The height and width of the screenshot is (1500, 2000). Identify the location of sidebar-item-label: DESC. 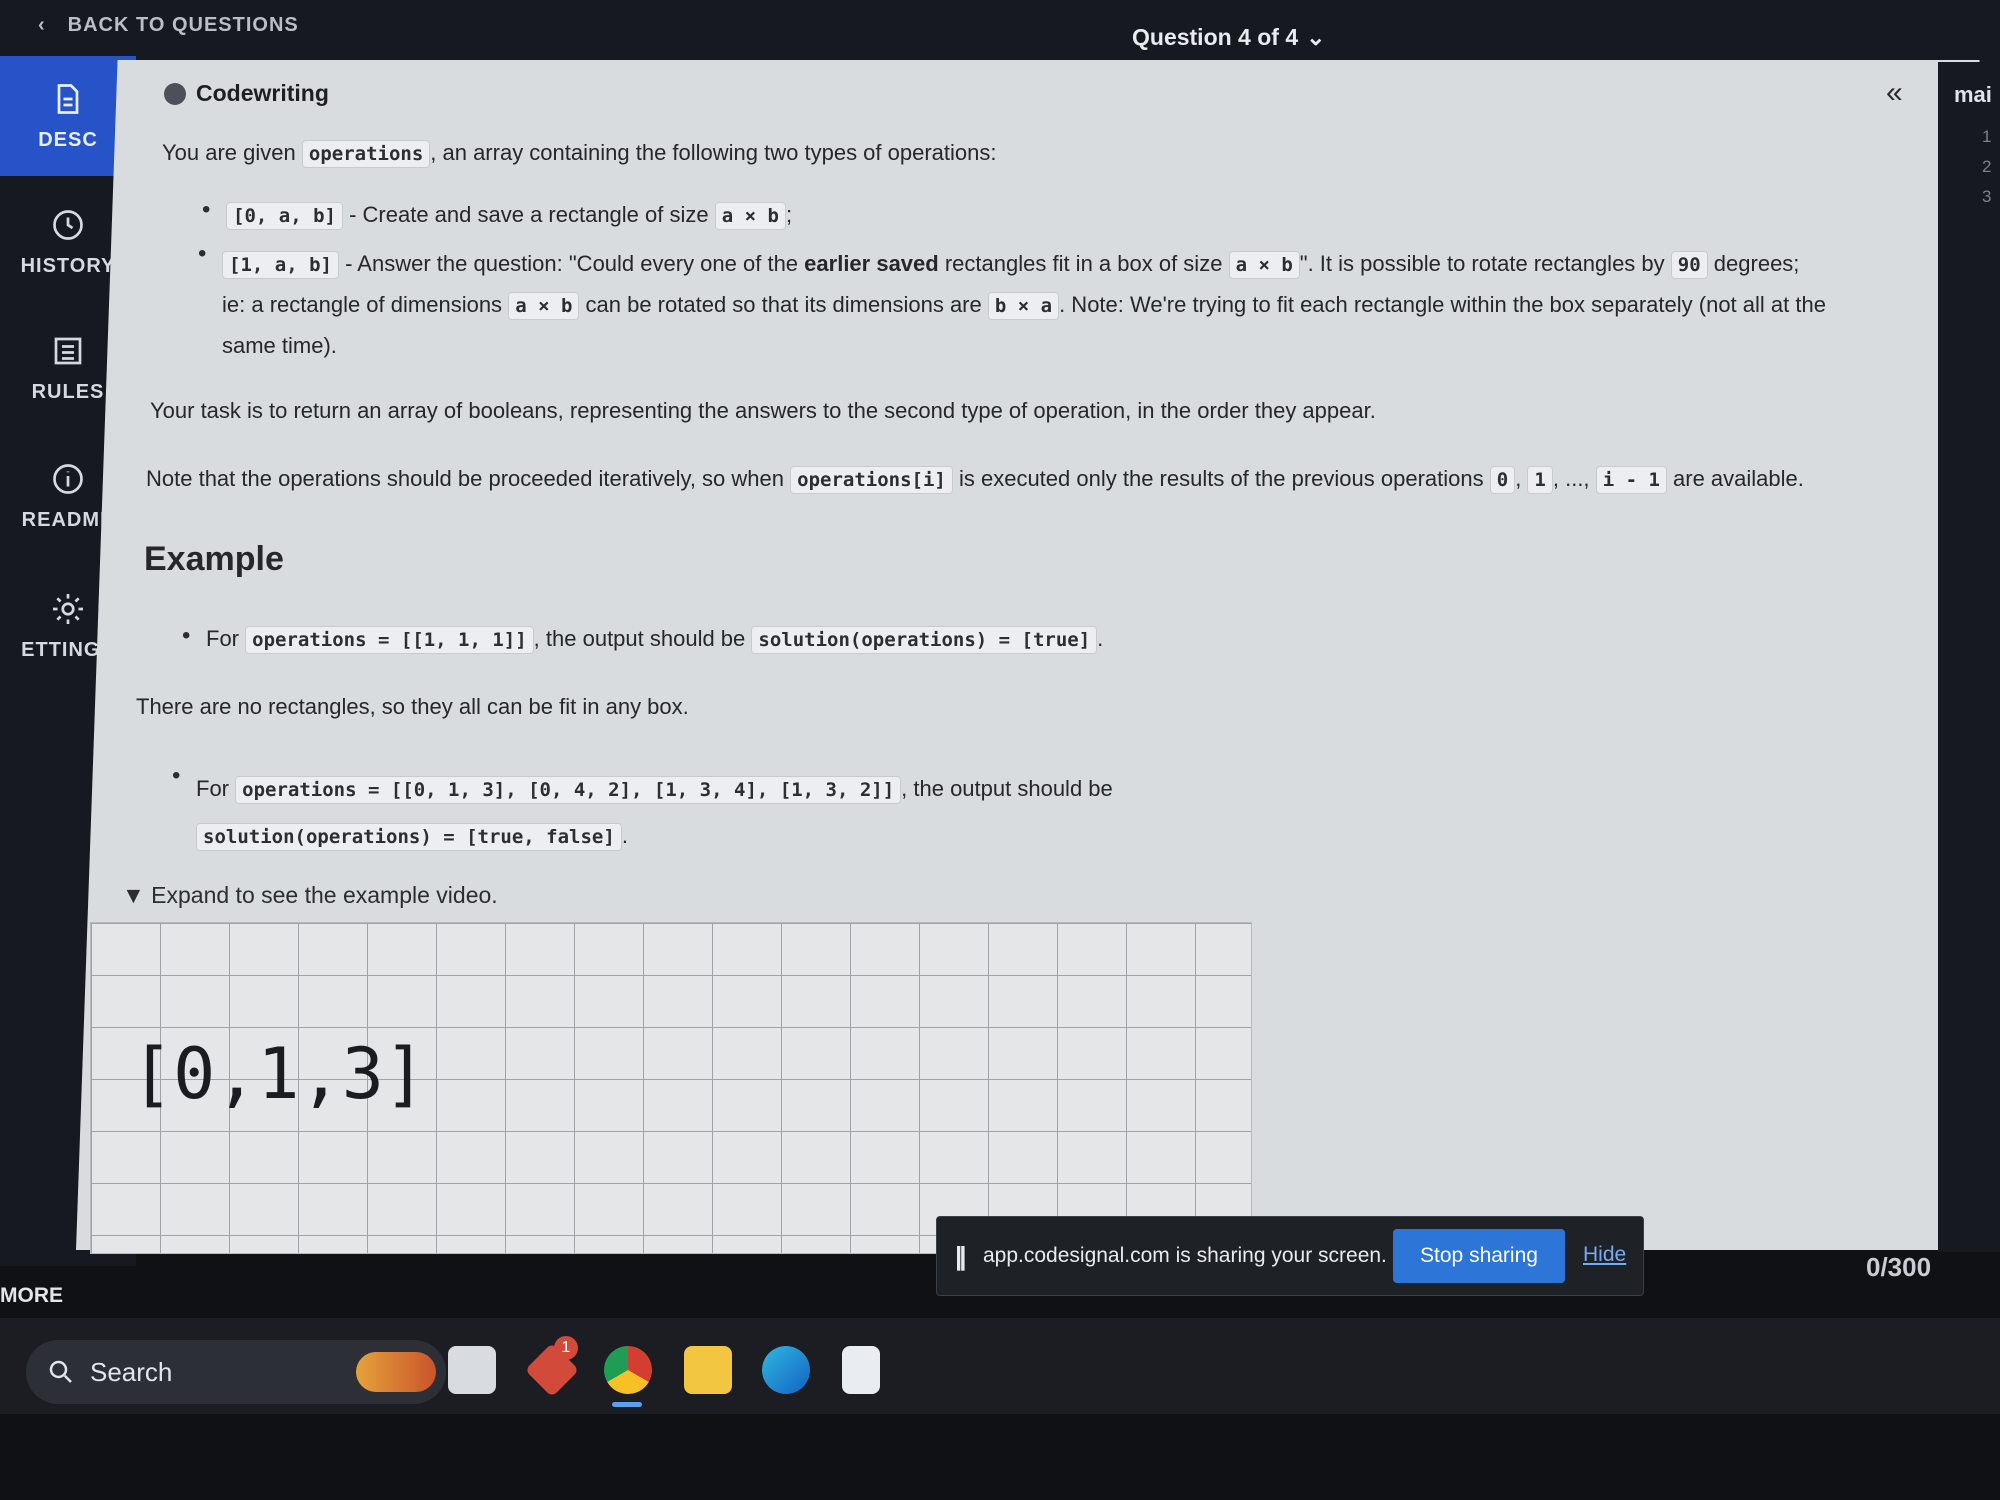
(68, 139).